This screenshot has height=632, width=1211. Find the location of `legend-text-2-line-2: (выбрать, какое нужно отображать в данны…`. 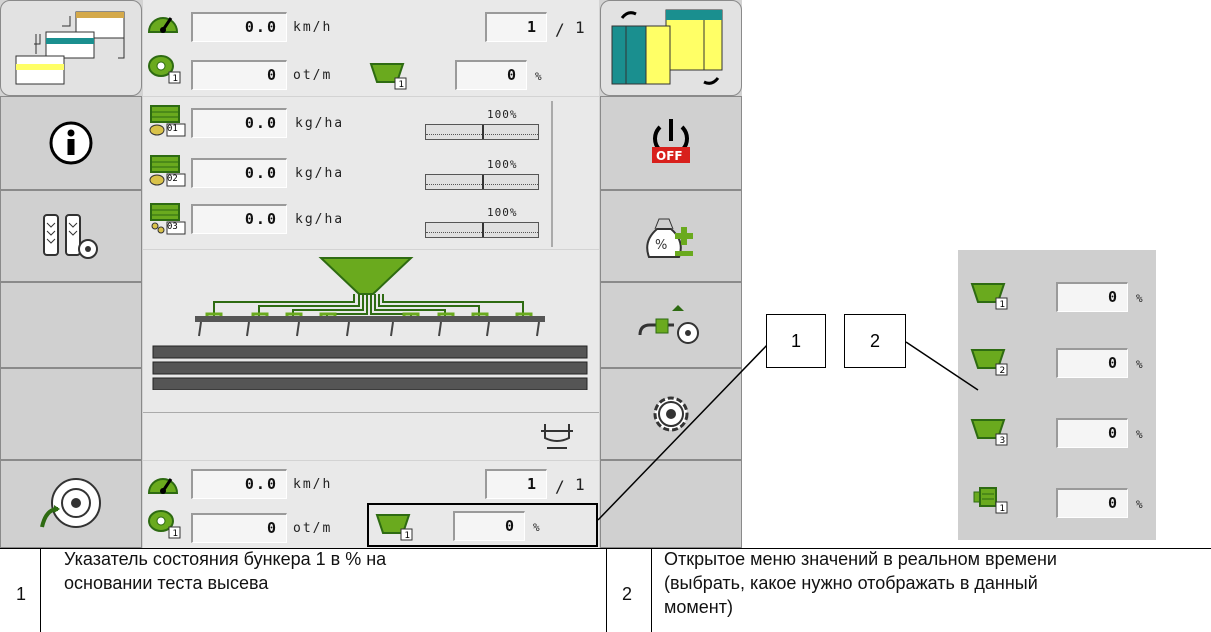

legend-text-2-line-2: (выбрать, какое нужно отображать в данны… is located at coordinates (851, 583).